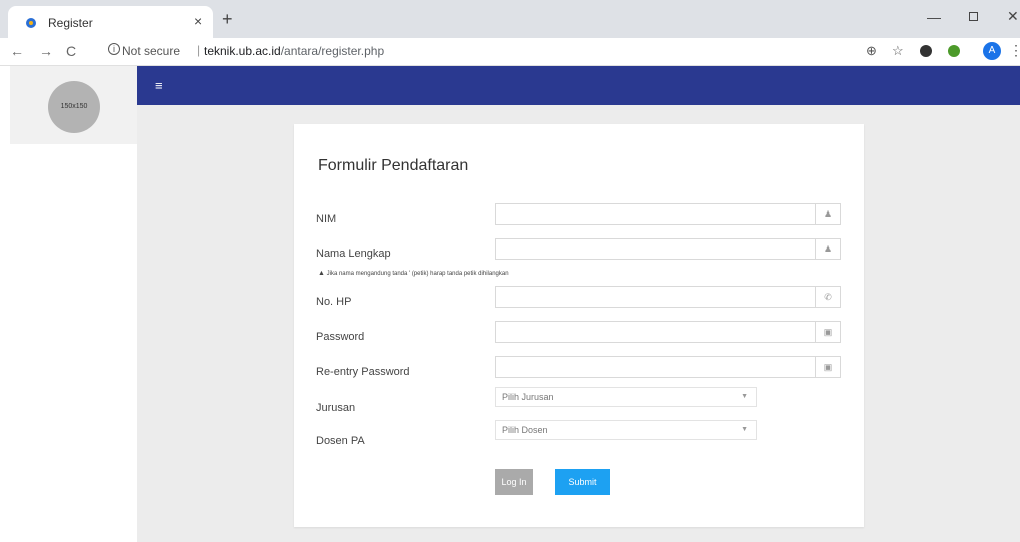 This screenshot has height=542, width=1020. What do you see at coordinates (340, 441) in the screenshot?
I see `dosen-label: Dosen PA` at bounding box center [340, 441].